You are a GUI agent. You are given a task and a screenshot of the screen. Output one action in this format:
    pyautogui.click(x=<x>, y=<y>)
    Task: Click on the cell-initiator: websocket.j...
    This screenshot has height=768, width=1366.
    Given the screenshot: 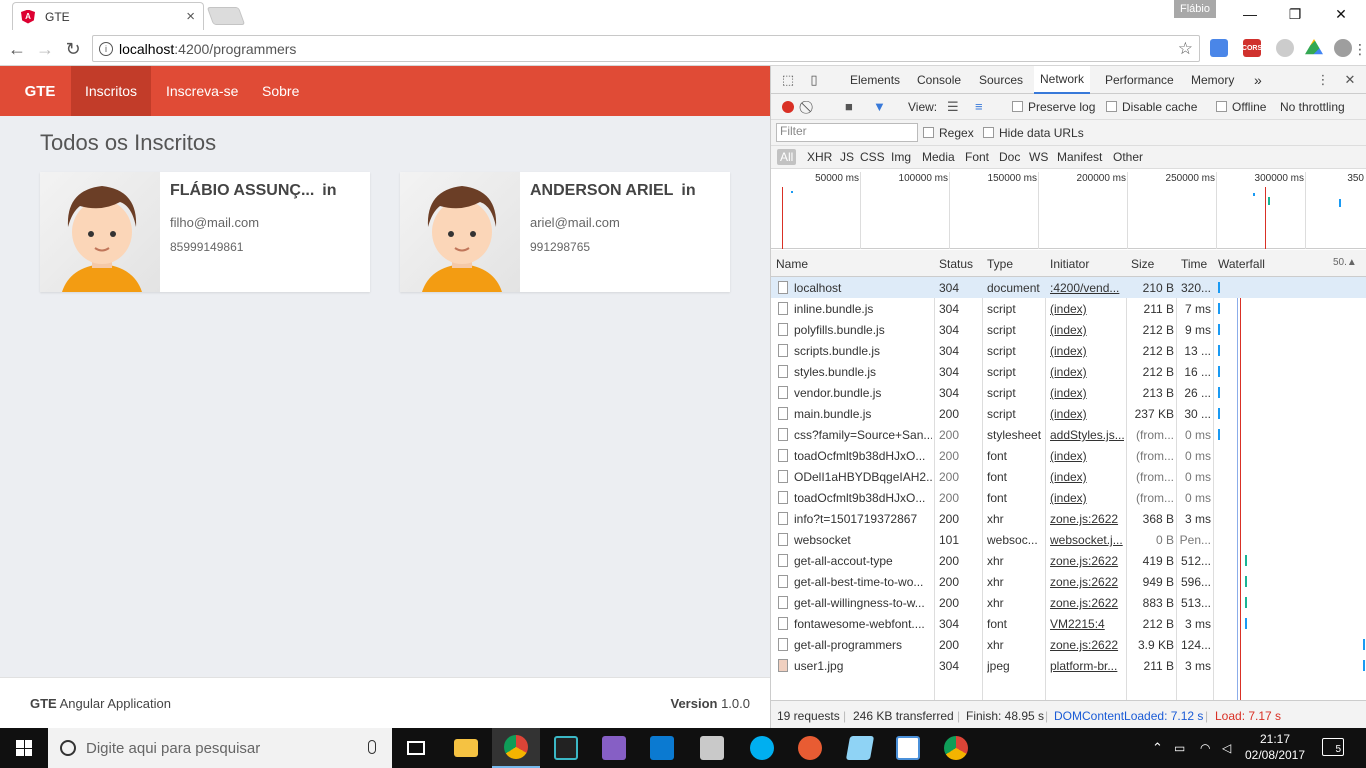 What is the action you would take?
    pyautogui.click(x=1087, y=540)
    